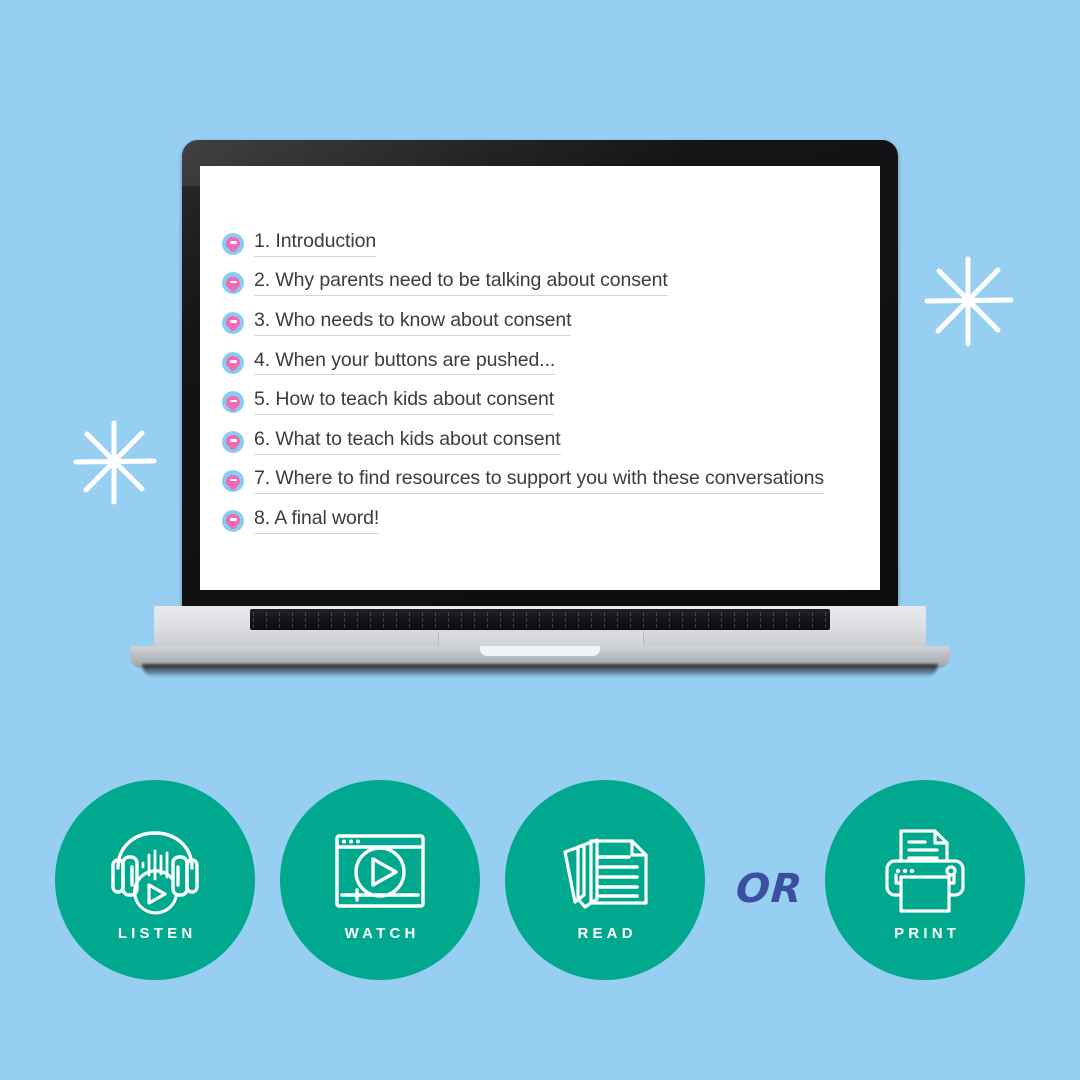  What do you see at coordinates (540, 619) in the screenshot?
I see `laptop-keyboard` at bounding box center [540, 619].